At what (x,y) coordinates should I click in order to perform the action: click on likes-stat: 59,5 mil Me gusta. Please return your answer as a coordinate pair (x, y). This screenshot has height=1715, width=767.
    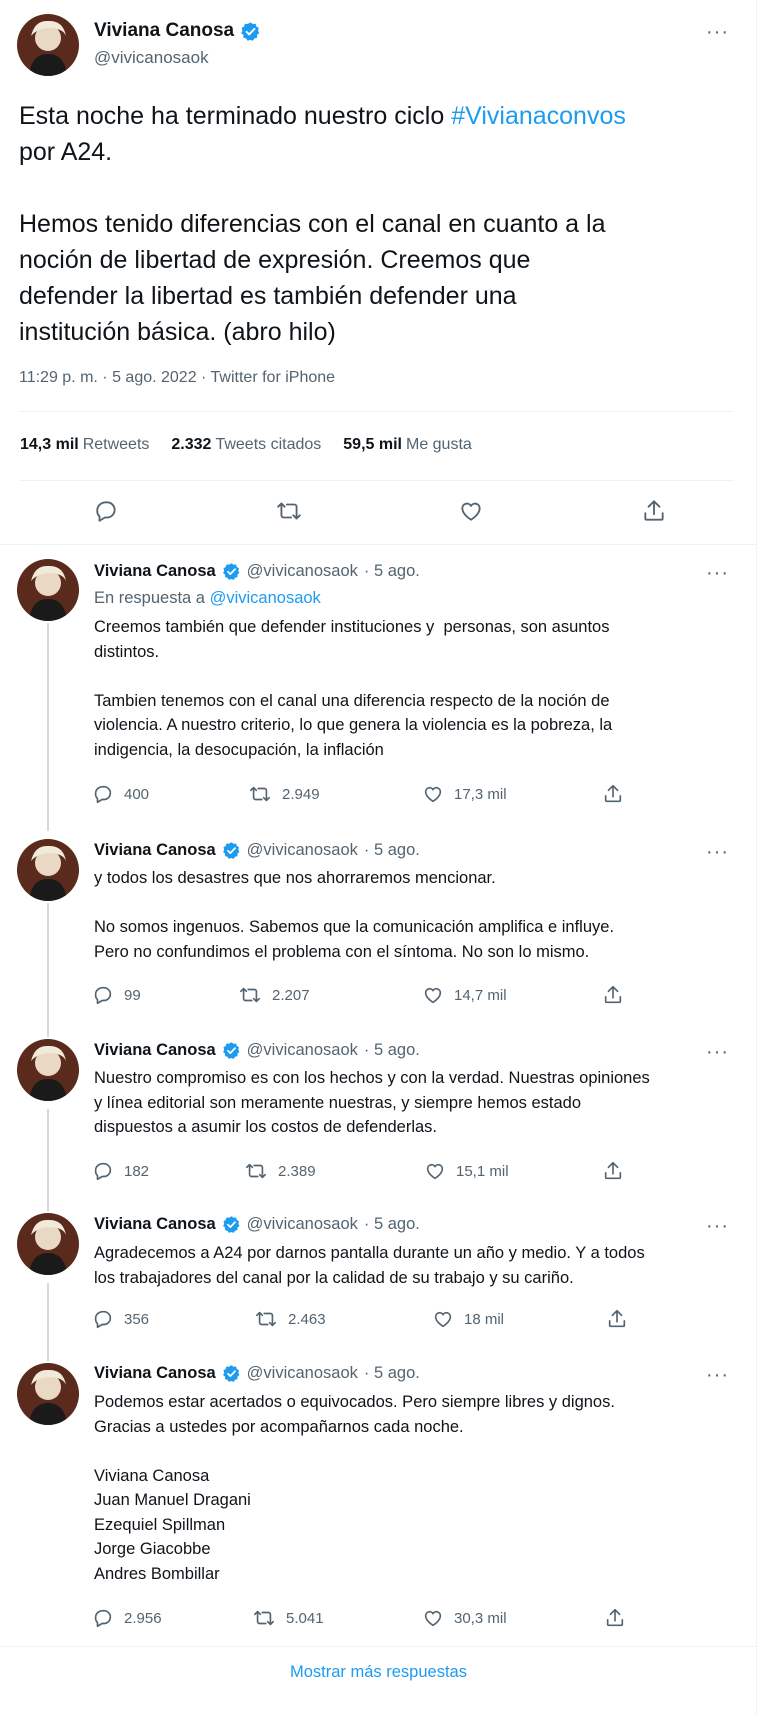
    Looking at the image, I should click on (407, 445).